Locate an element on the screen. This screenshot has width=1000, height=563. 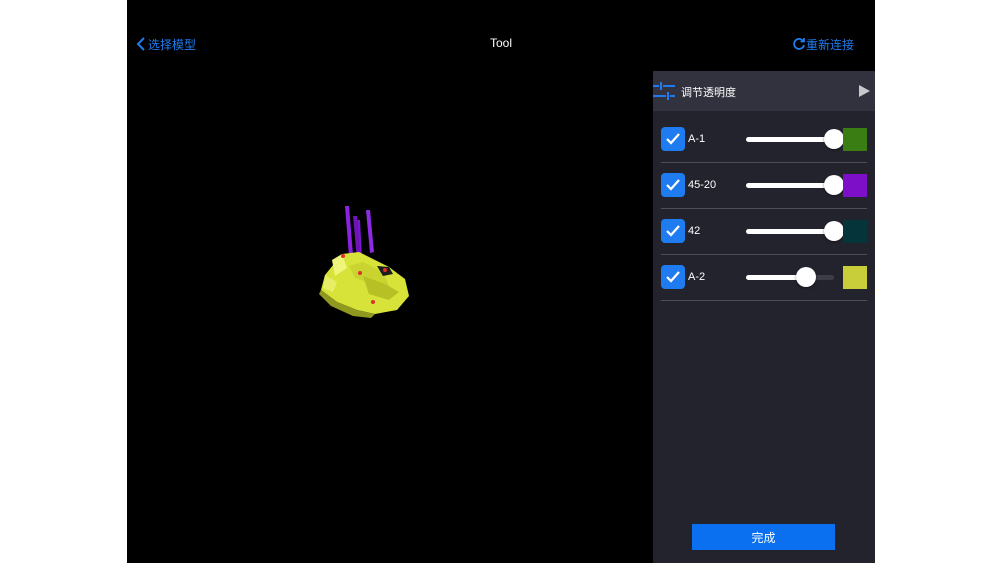
layer-name: A-2 is located at coordinates (697, 277).